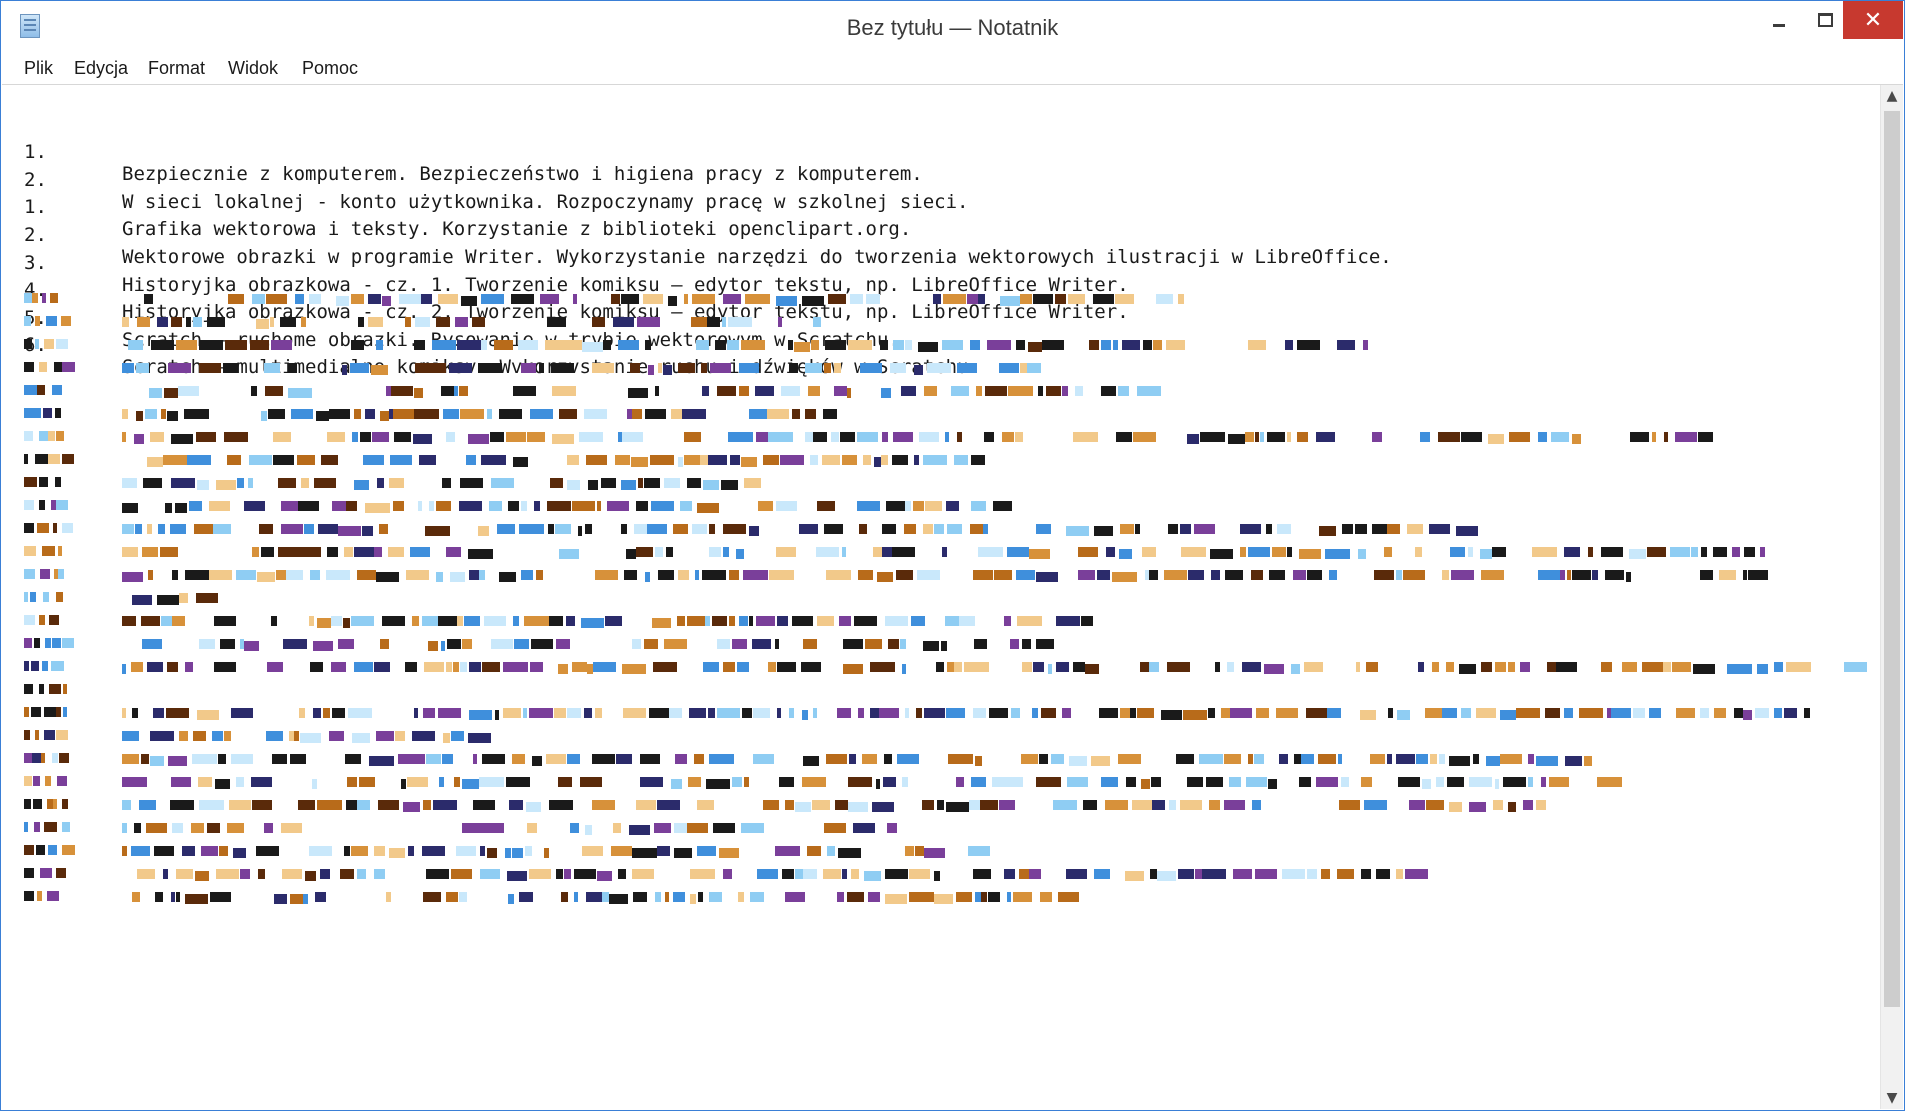 This screenshot has height=1111, width=1905. Describe the element at coordinates (1892, 96) in the screenshot. I see `scroll-up-icon: ▲` at that location.